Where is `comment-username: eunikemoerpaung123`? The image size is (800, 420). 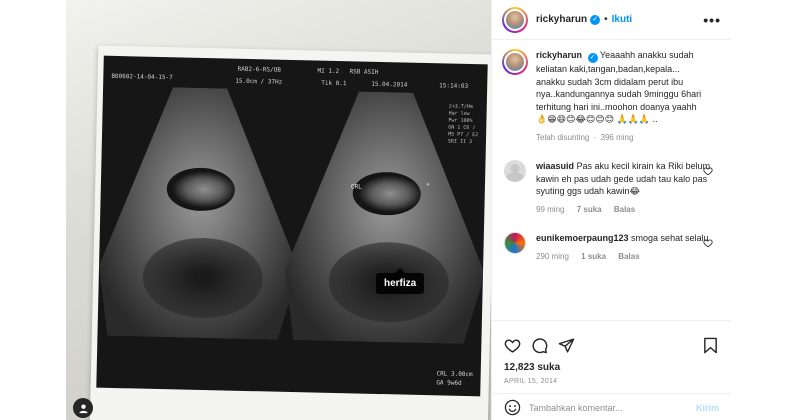
comment-username: eunikemoerpaung123 is located at coordinates (582, 238).